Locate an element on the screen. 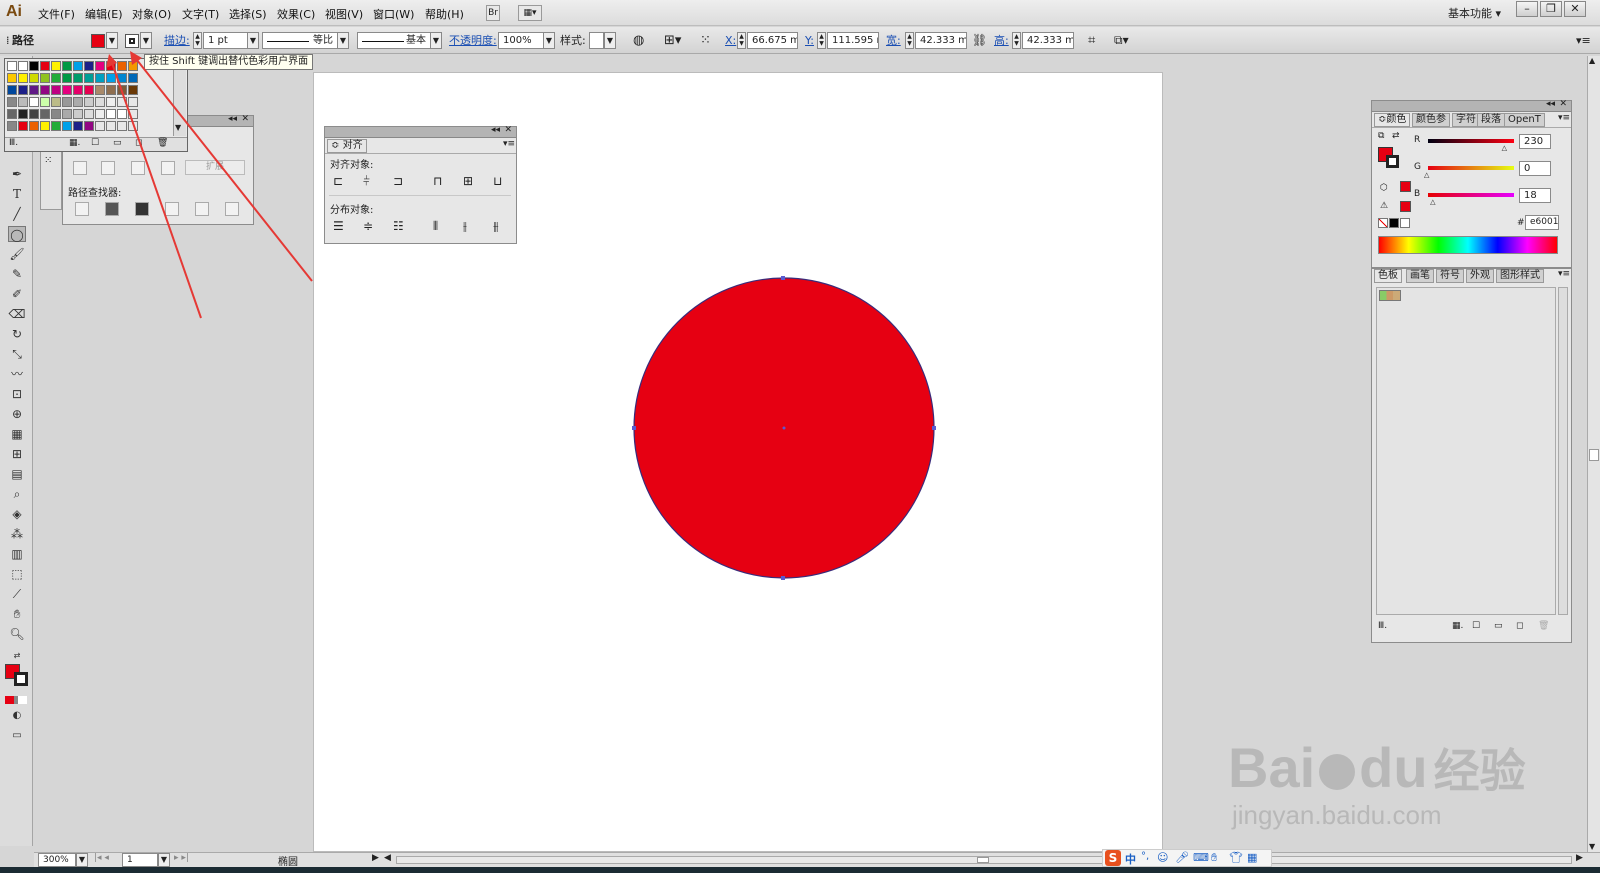 This screenshot has width=1600, height=873. artboard-nav-next-icon: ▸ ▸| is located at coordinates (181, 858).